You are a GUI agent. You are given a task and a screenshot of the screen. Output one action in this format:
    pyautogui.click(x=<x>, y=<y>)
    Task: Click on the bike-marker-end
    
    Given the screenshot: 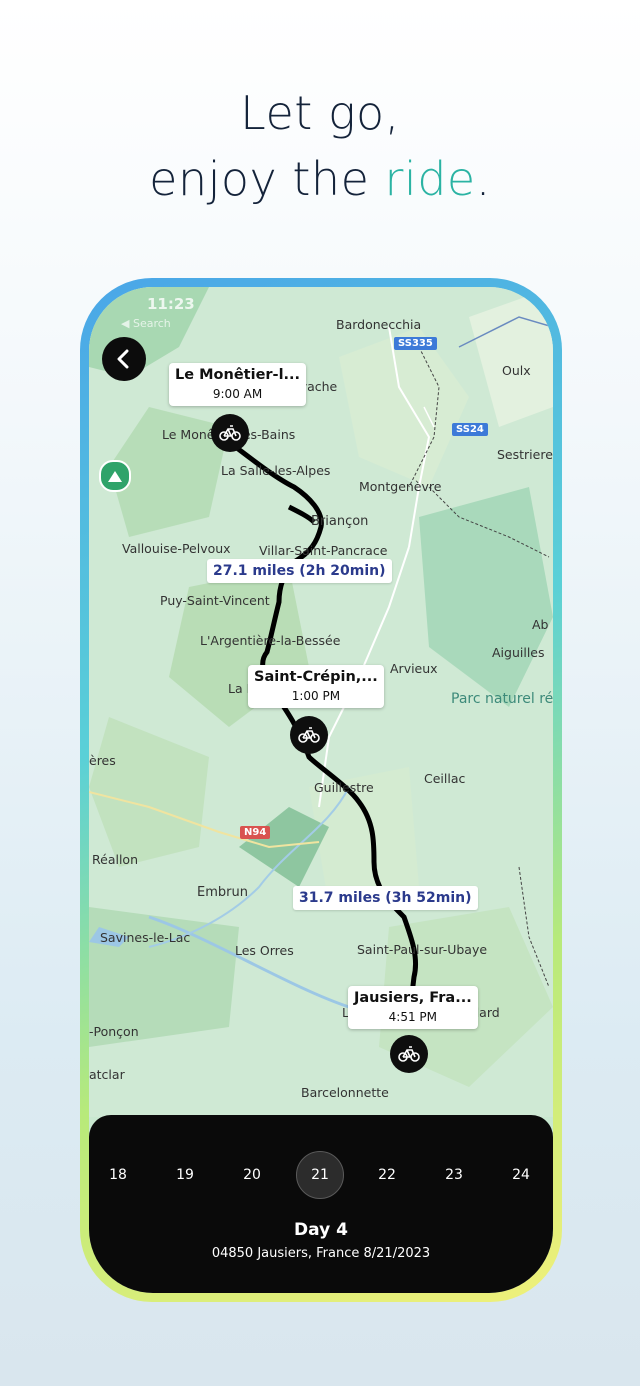 What is the action you would take?
    pyautogui.click(x=409, y=1054)
    